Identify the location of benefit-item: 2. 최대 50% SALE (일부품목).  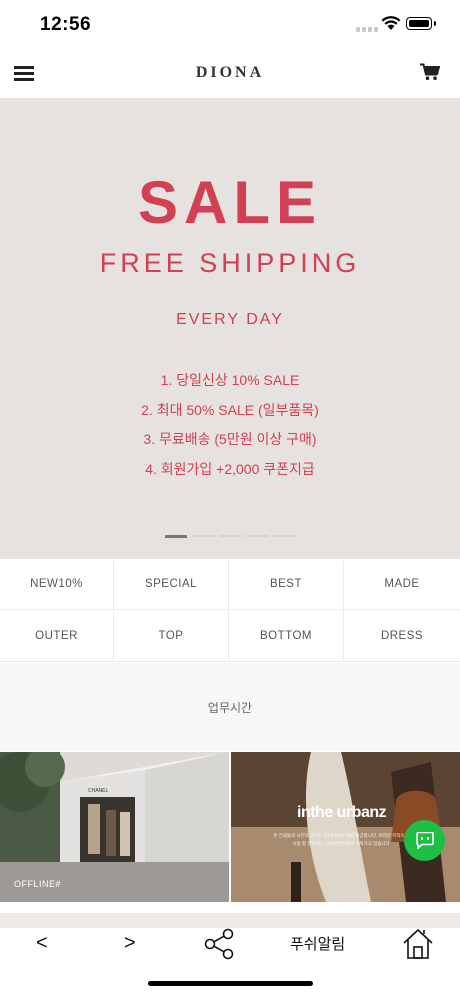
(230, 409).